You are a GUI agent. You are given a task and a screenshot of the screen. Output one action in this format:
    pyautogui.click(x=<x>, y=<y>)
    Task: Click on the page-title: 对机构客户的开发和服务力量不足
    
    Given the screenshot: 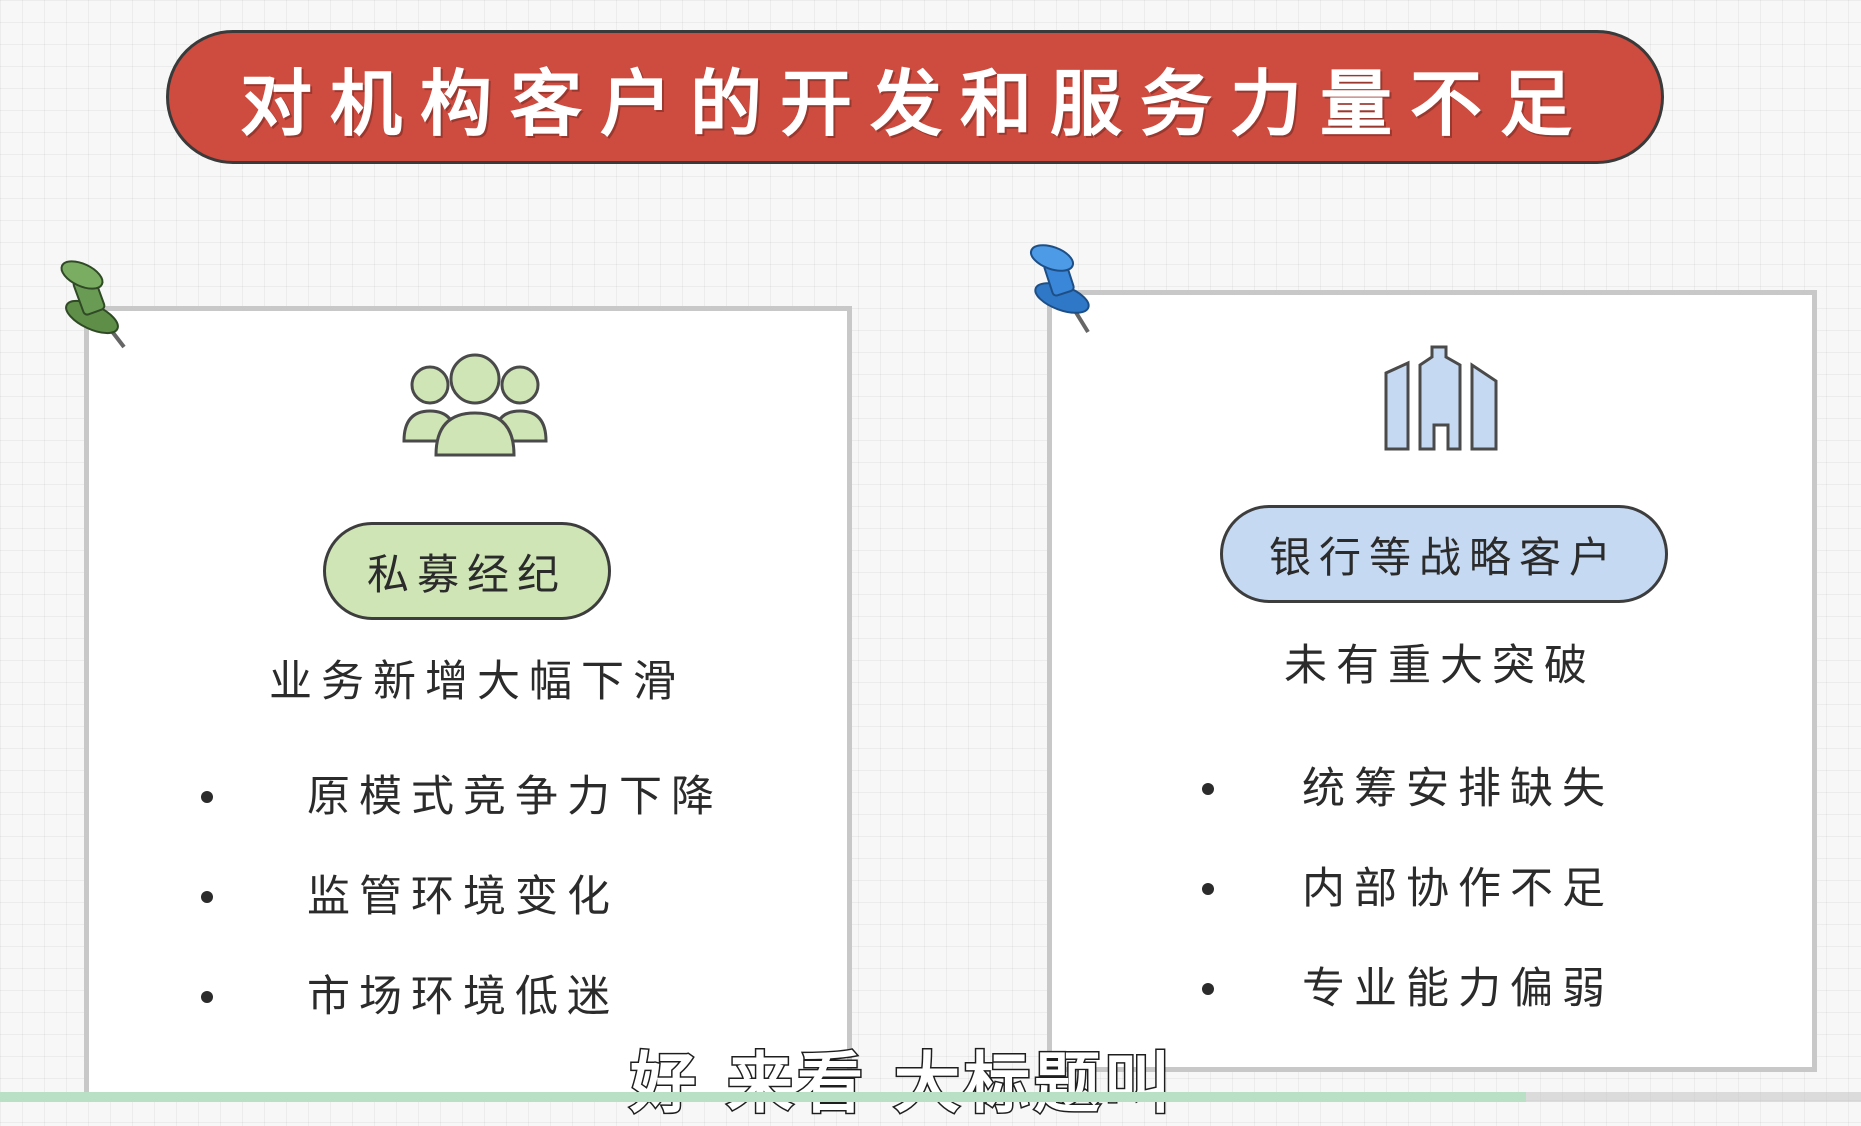 What is the action you would take?
    pyautogui.click(x=914, y=103)
    